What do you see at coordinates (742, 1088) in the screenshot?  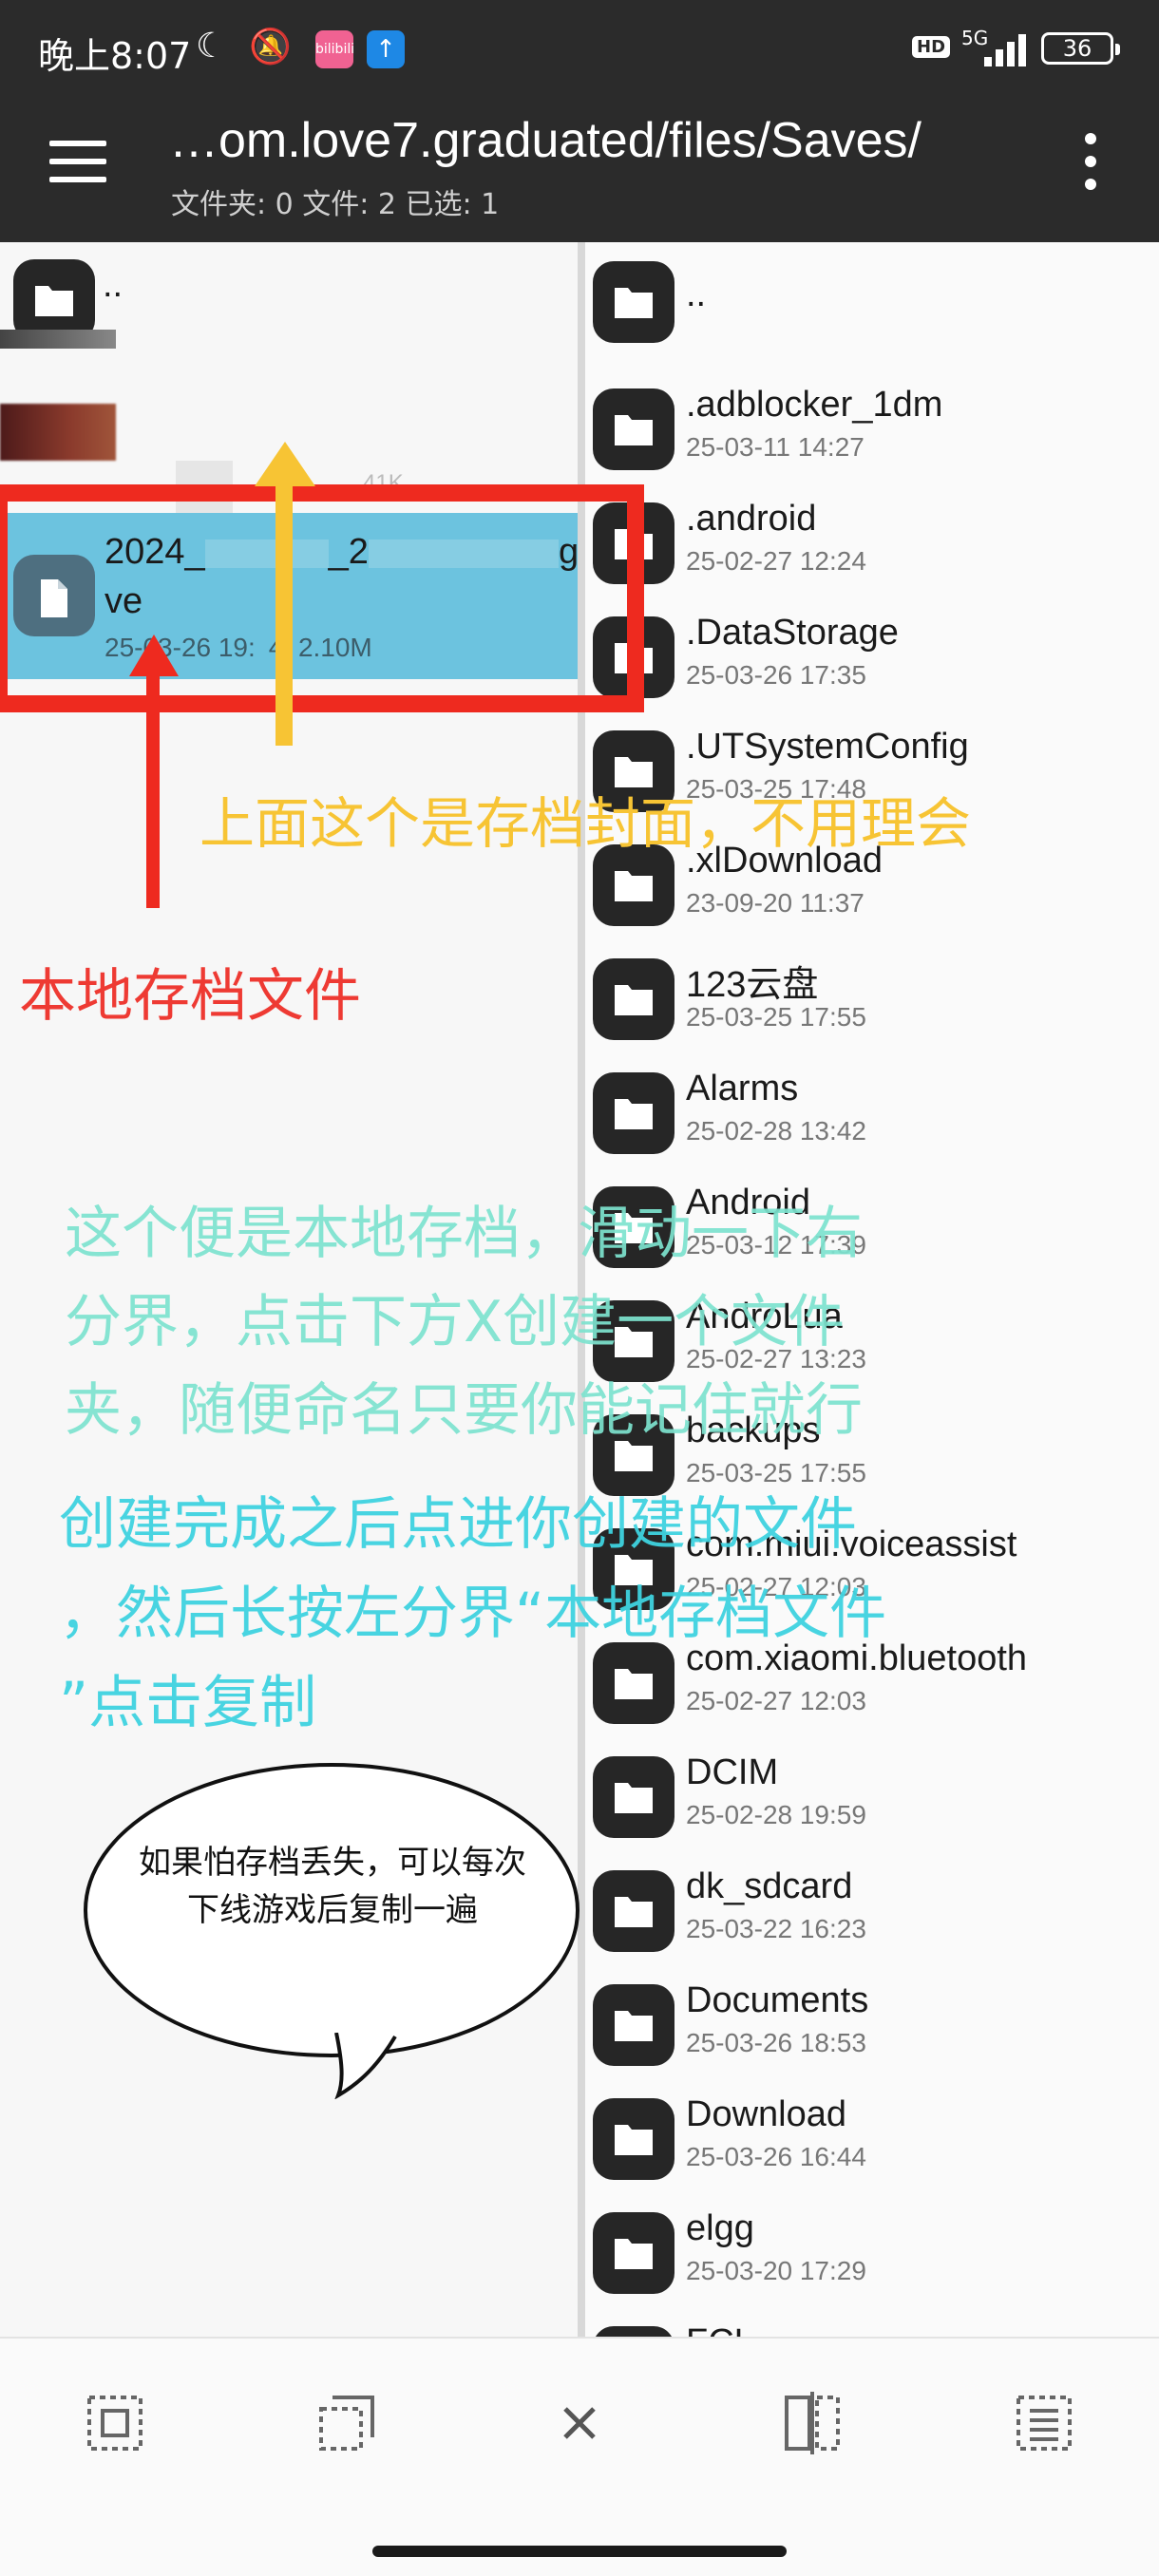 I see `folder-name: Alarms` at bounding box center [742, 1088].